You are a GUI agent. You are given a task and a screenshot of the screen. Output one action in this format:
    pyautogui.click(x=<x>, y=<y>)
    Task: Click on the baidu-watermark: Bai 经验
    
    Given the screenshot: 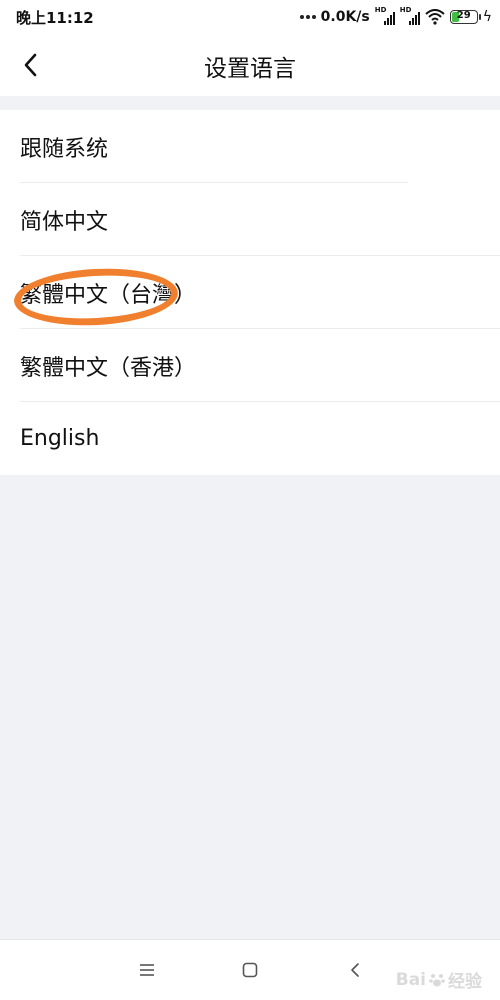 What is the action you would take?
    pyautogui.click(x=438, y=980)
    